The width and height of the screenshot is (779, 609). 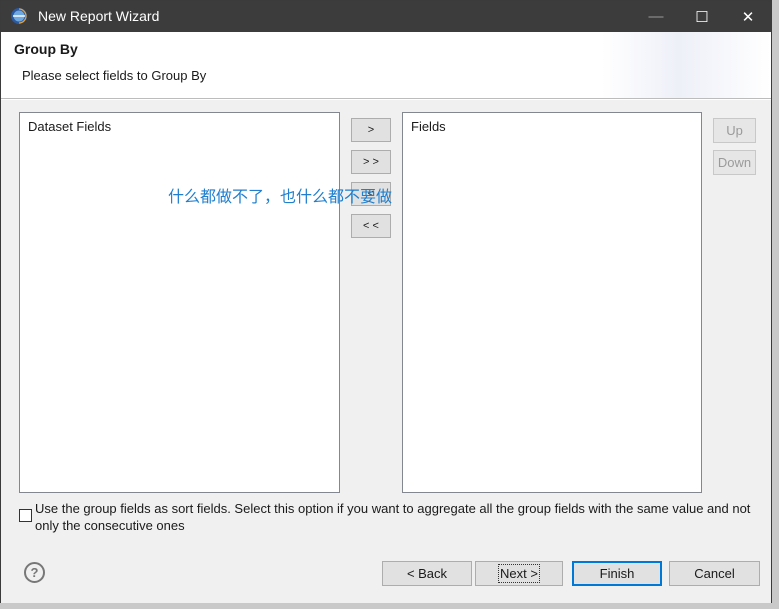 I want to click on eclipse-app-icon, so click(x=19, y=16).